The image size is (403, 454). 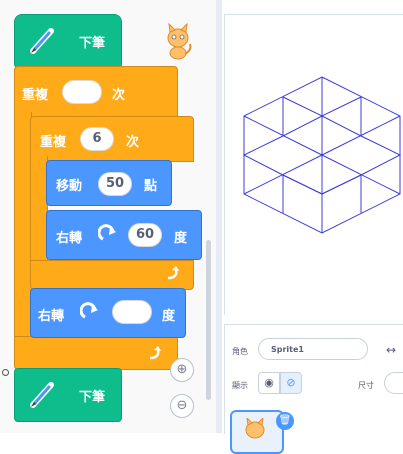 I want to click on repeat-outer-unit: 次, so click(x=119, y=95).